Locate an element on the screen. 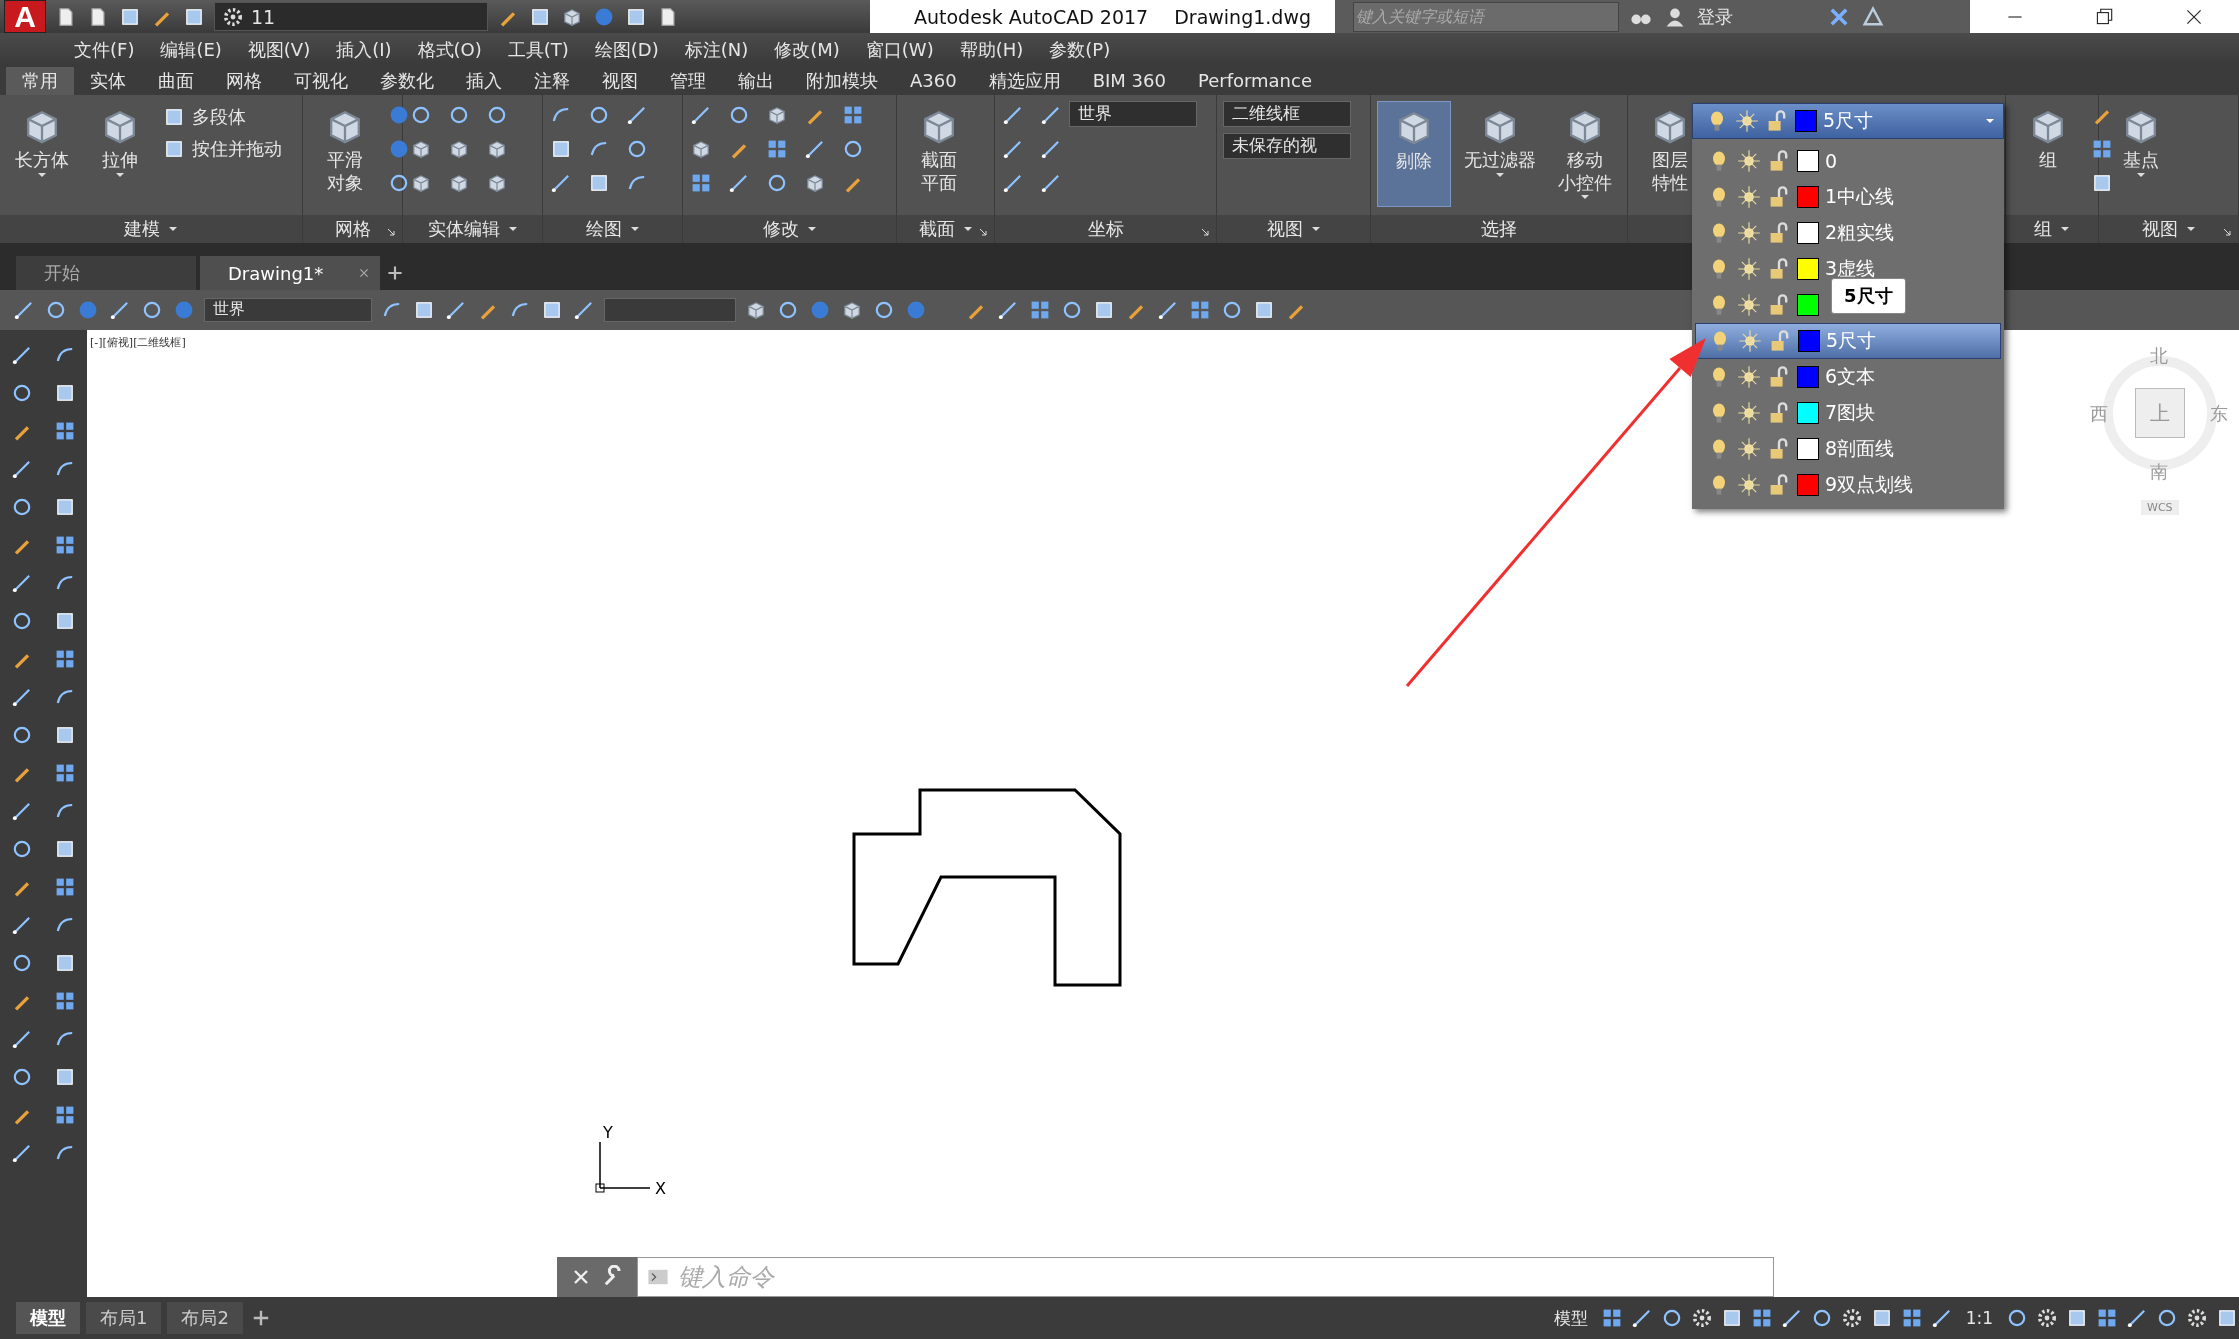  ribbon-button: 按住并拖动 is located at coordinates (222, 149).